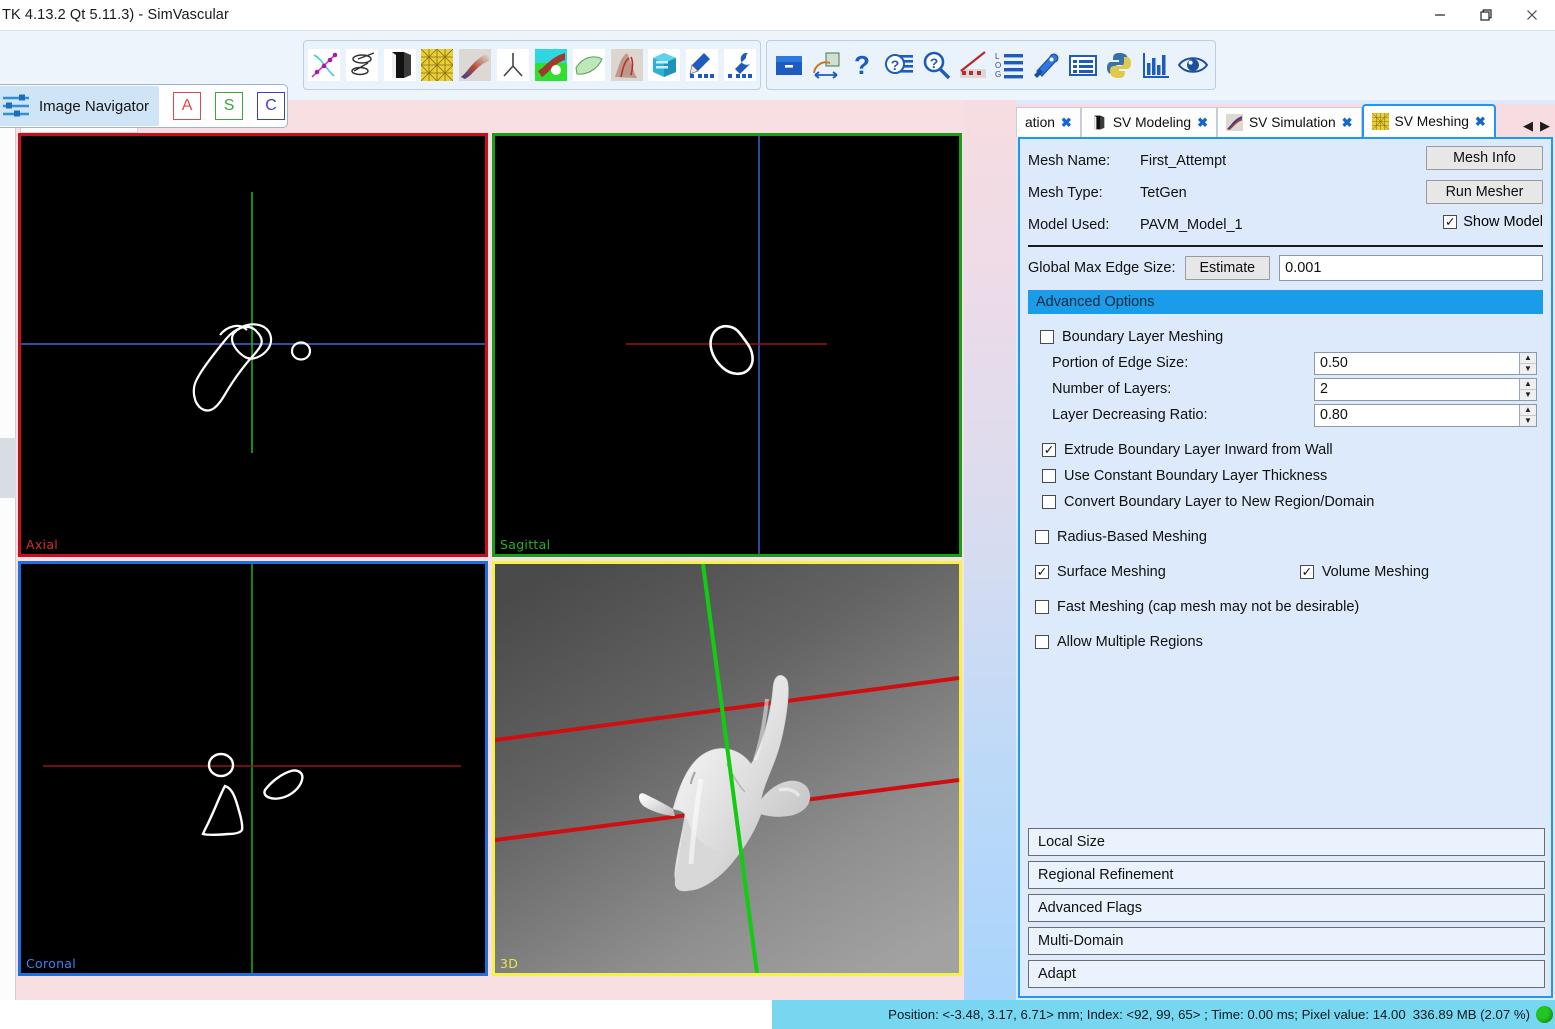 The image size is (1555, 1029). Describe the element at coordinates (1527, 389) in the screenshot. I see `number-of-layers-stepper: ▲ ▼` at that location.